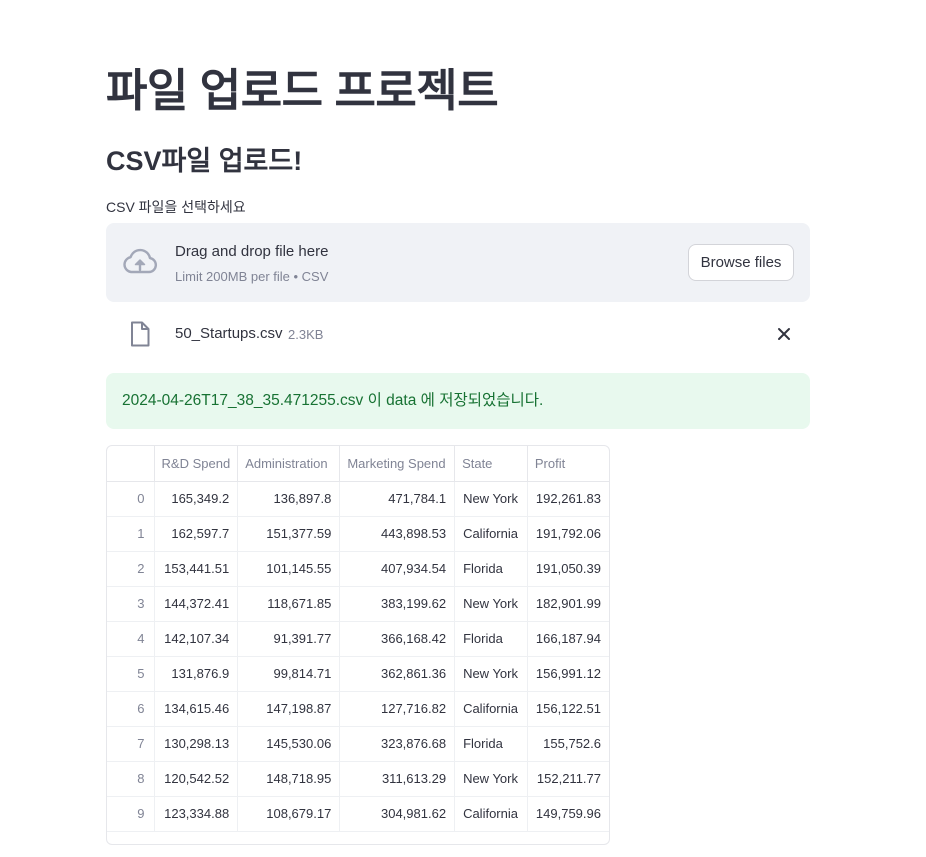 Image resolution: width=926 pixels, height=857 pixels. I want to click on row-index-cell: 1, so click(131, 534).